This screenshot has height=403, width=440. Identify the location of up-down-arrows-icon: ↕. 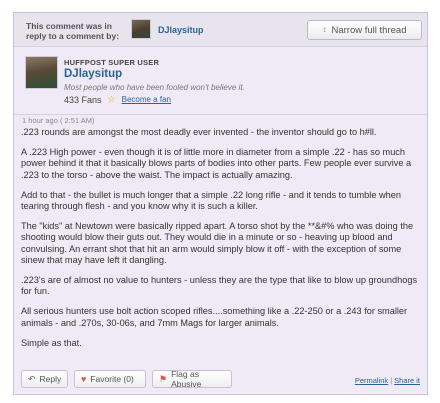
(324, 29).